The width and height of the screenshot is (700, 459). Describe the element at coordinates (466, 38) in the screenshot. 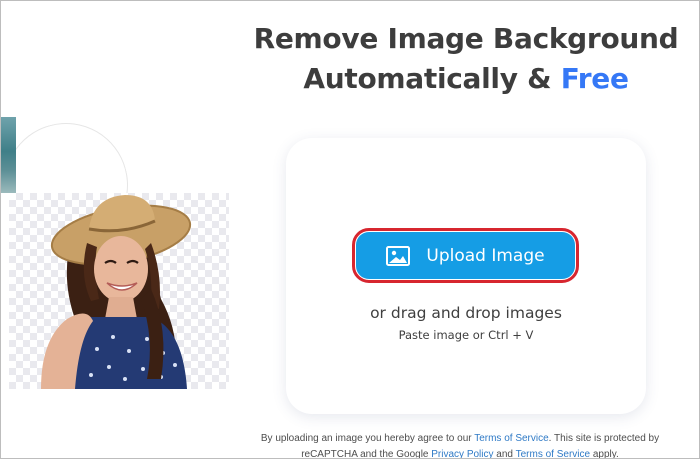

I see `title-line-1: Remove Image Background` at that location.